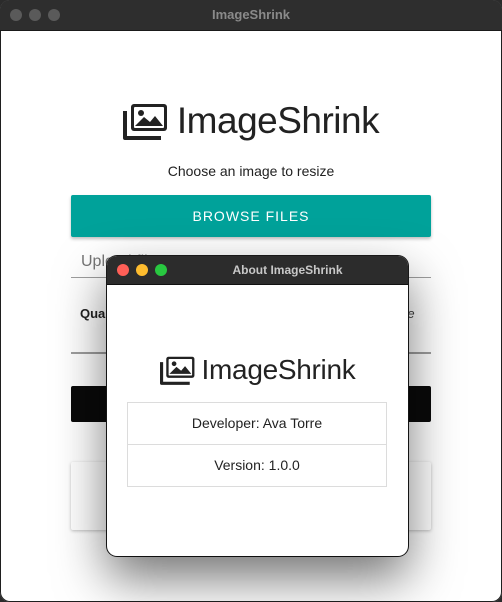 Image resolution: width=502 pixels, height=602 pixels. I want to click on window-title: ImageShrink, so click(251, 14).